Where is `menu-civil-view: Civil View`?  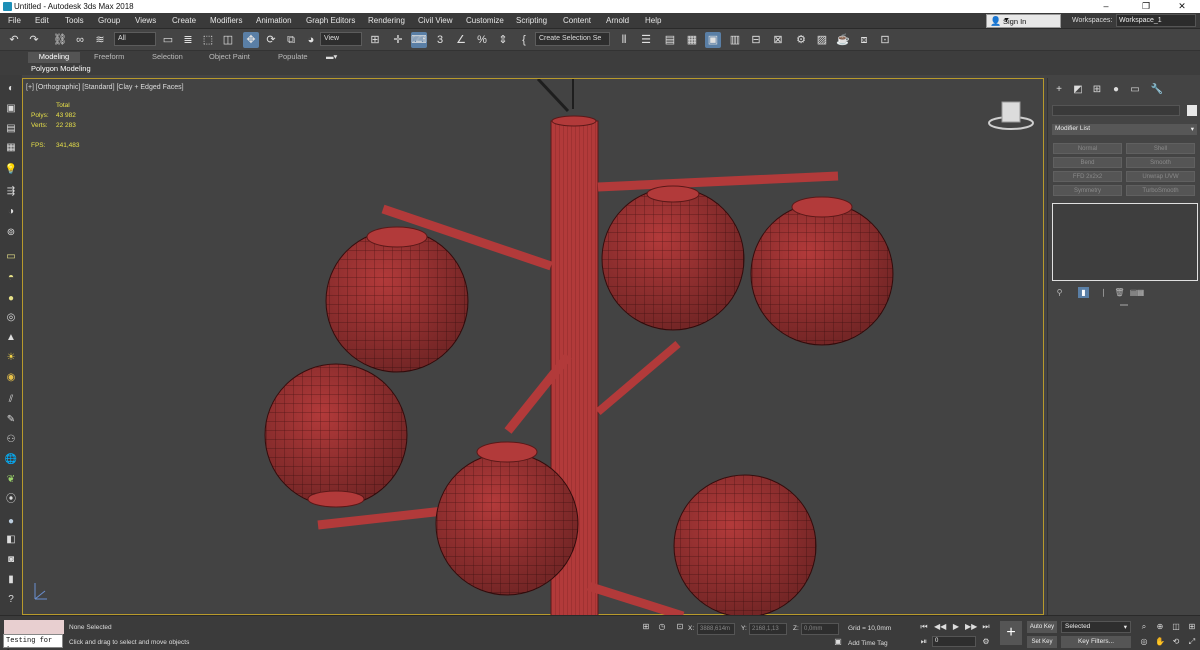
menu-civil-view: Civil View is located at coordinates (435, 20).